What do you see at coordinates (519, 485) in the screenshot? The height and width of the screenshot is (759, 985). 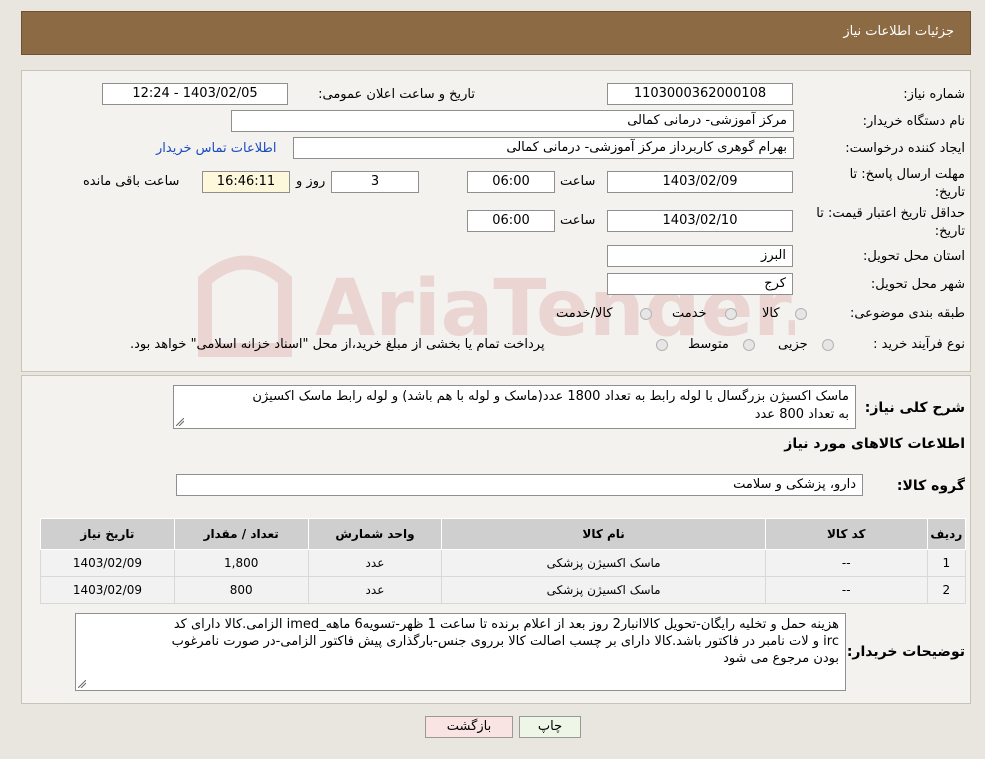 I see `goods-group-field: دارو، پزشکی و سلامت` at bounding box center [519, 485].